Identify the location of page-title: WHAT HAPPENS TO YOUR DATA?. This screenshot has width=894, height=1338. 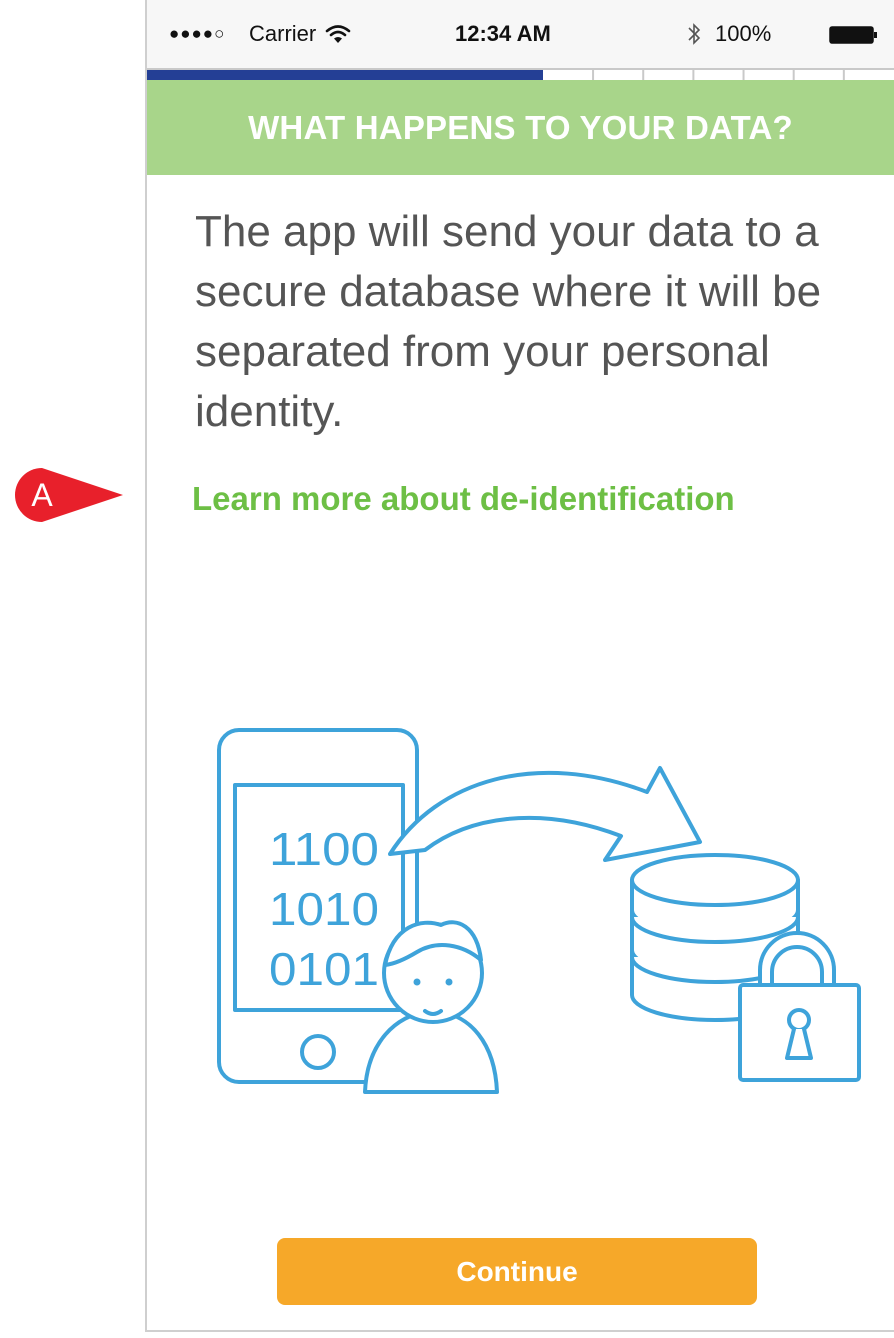
(520, 127).